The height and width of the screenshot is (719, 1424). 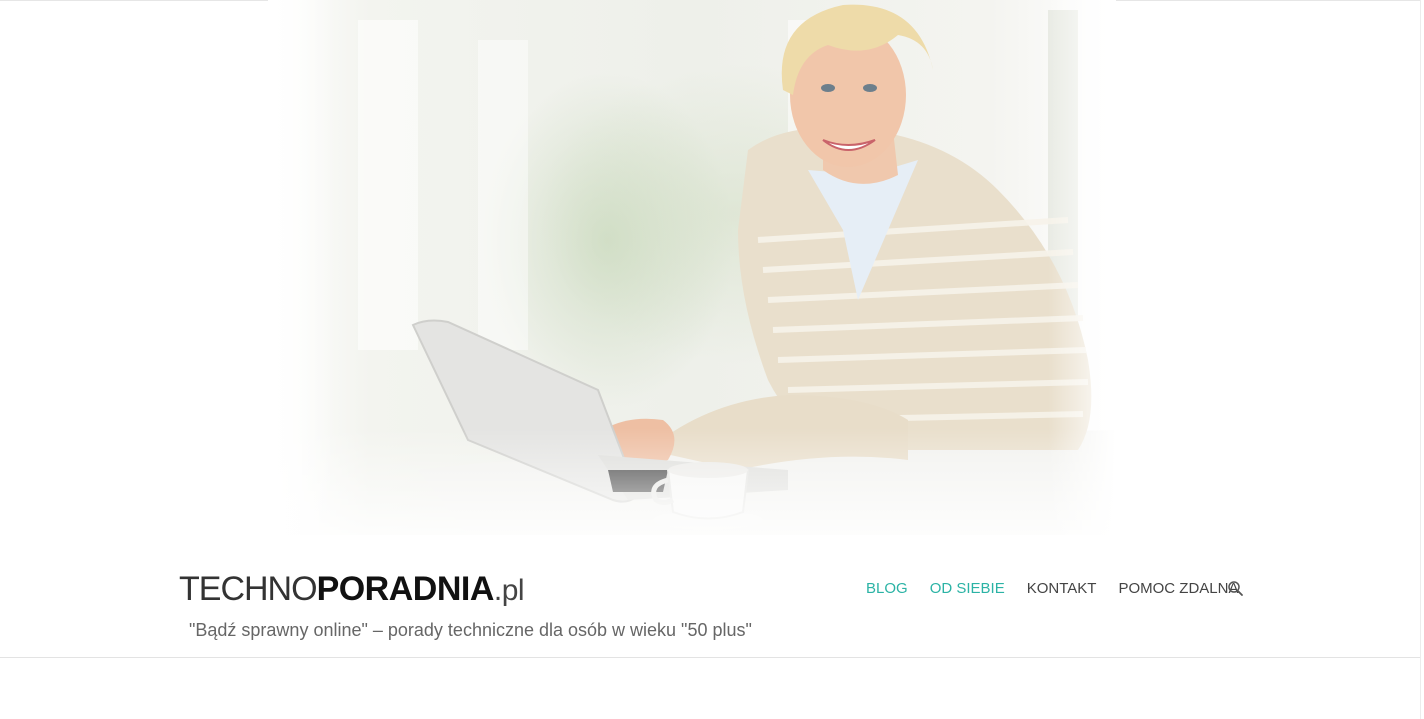 I want to click on nav-item-blog: BLOG, so click(x=887, y=589).